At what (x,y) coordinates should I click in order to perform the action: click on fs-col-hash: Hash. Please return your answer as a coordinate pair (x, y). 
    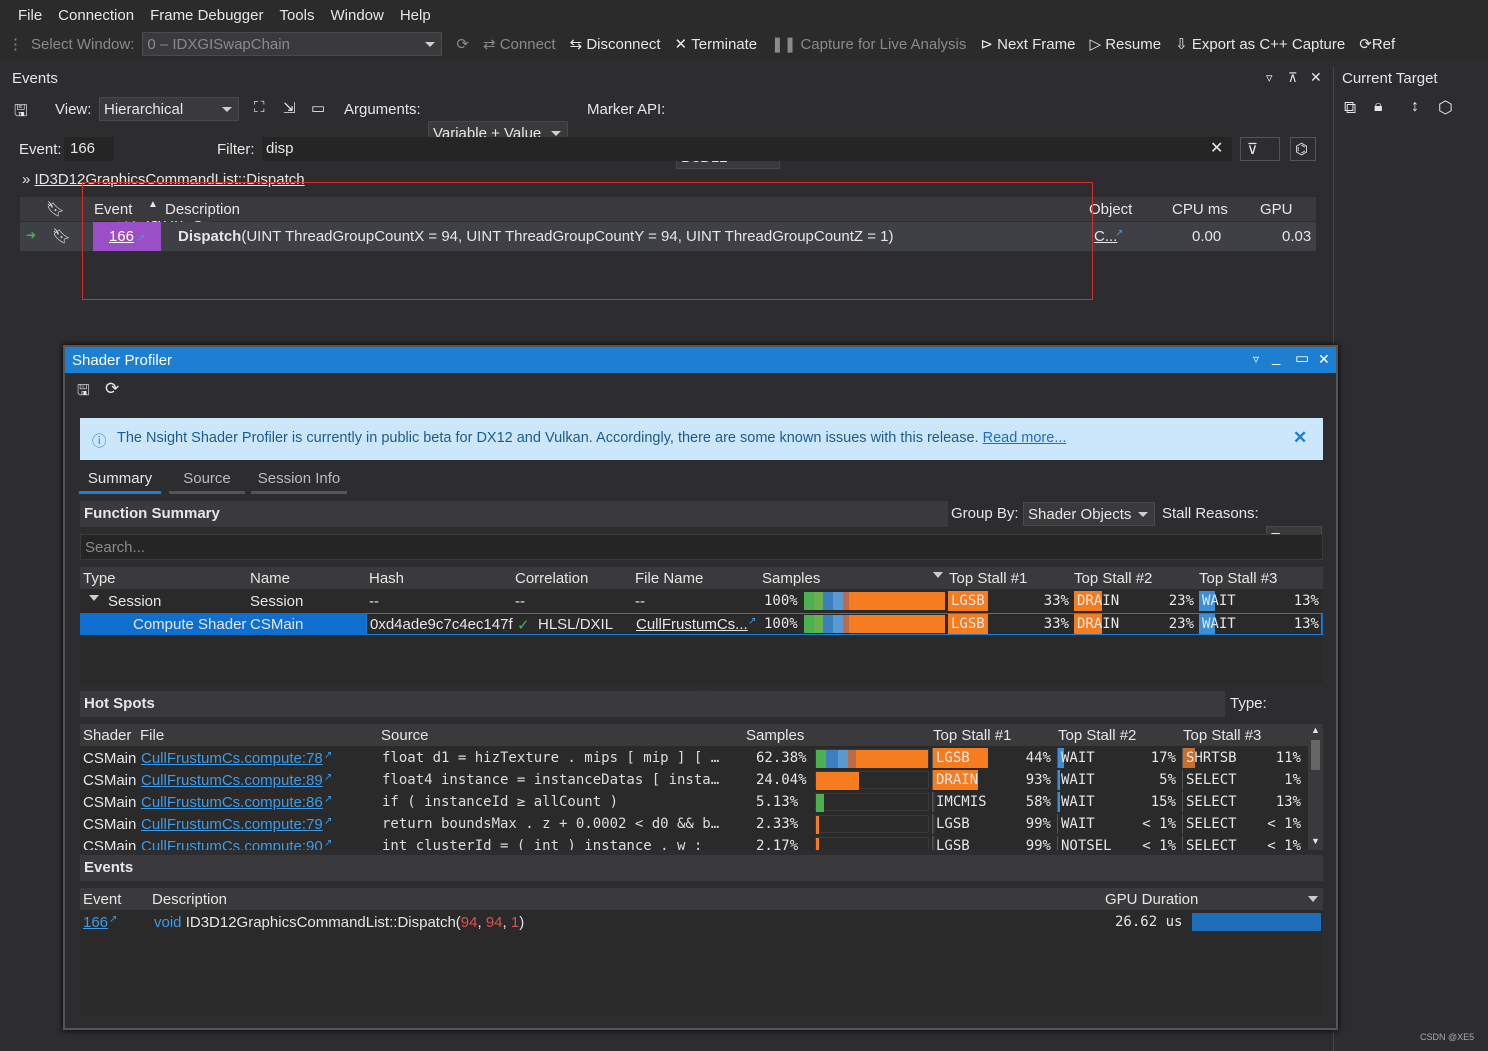
    Looking at the image, I should click on (386, 578).